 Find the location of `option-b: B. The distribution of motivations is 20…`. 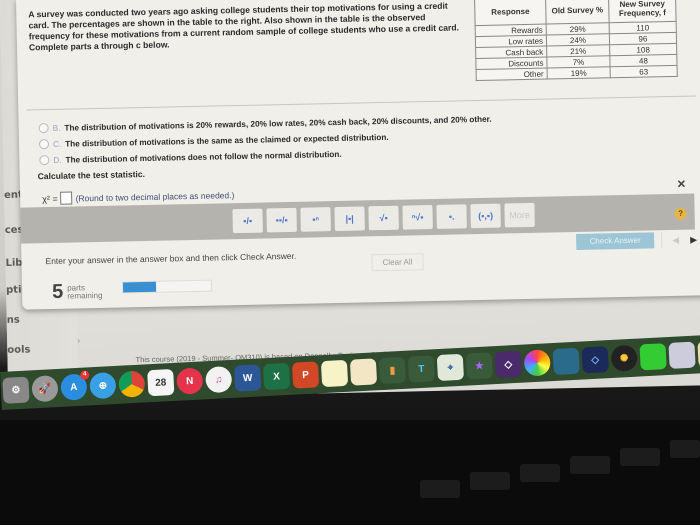

option-b: B. The distribution of motivations is 20… is located at coordinates (265, 124).